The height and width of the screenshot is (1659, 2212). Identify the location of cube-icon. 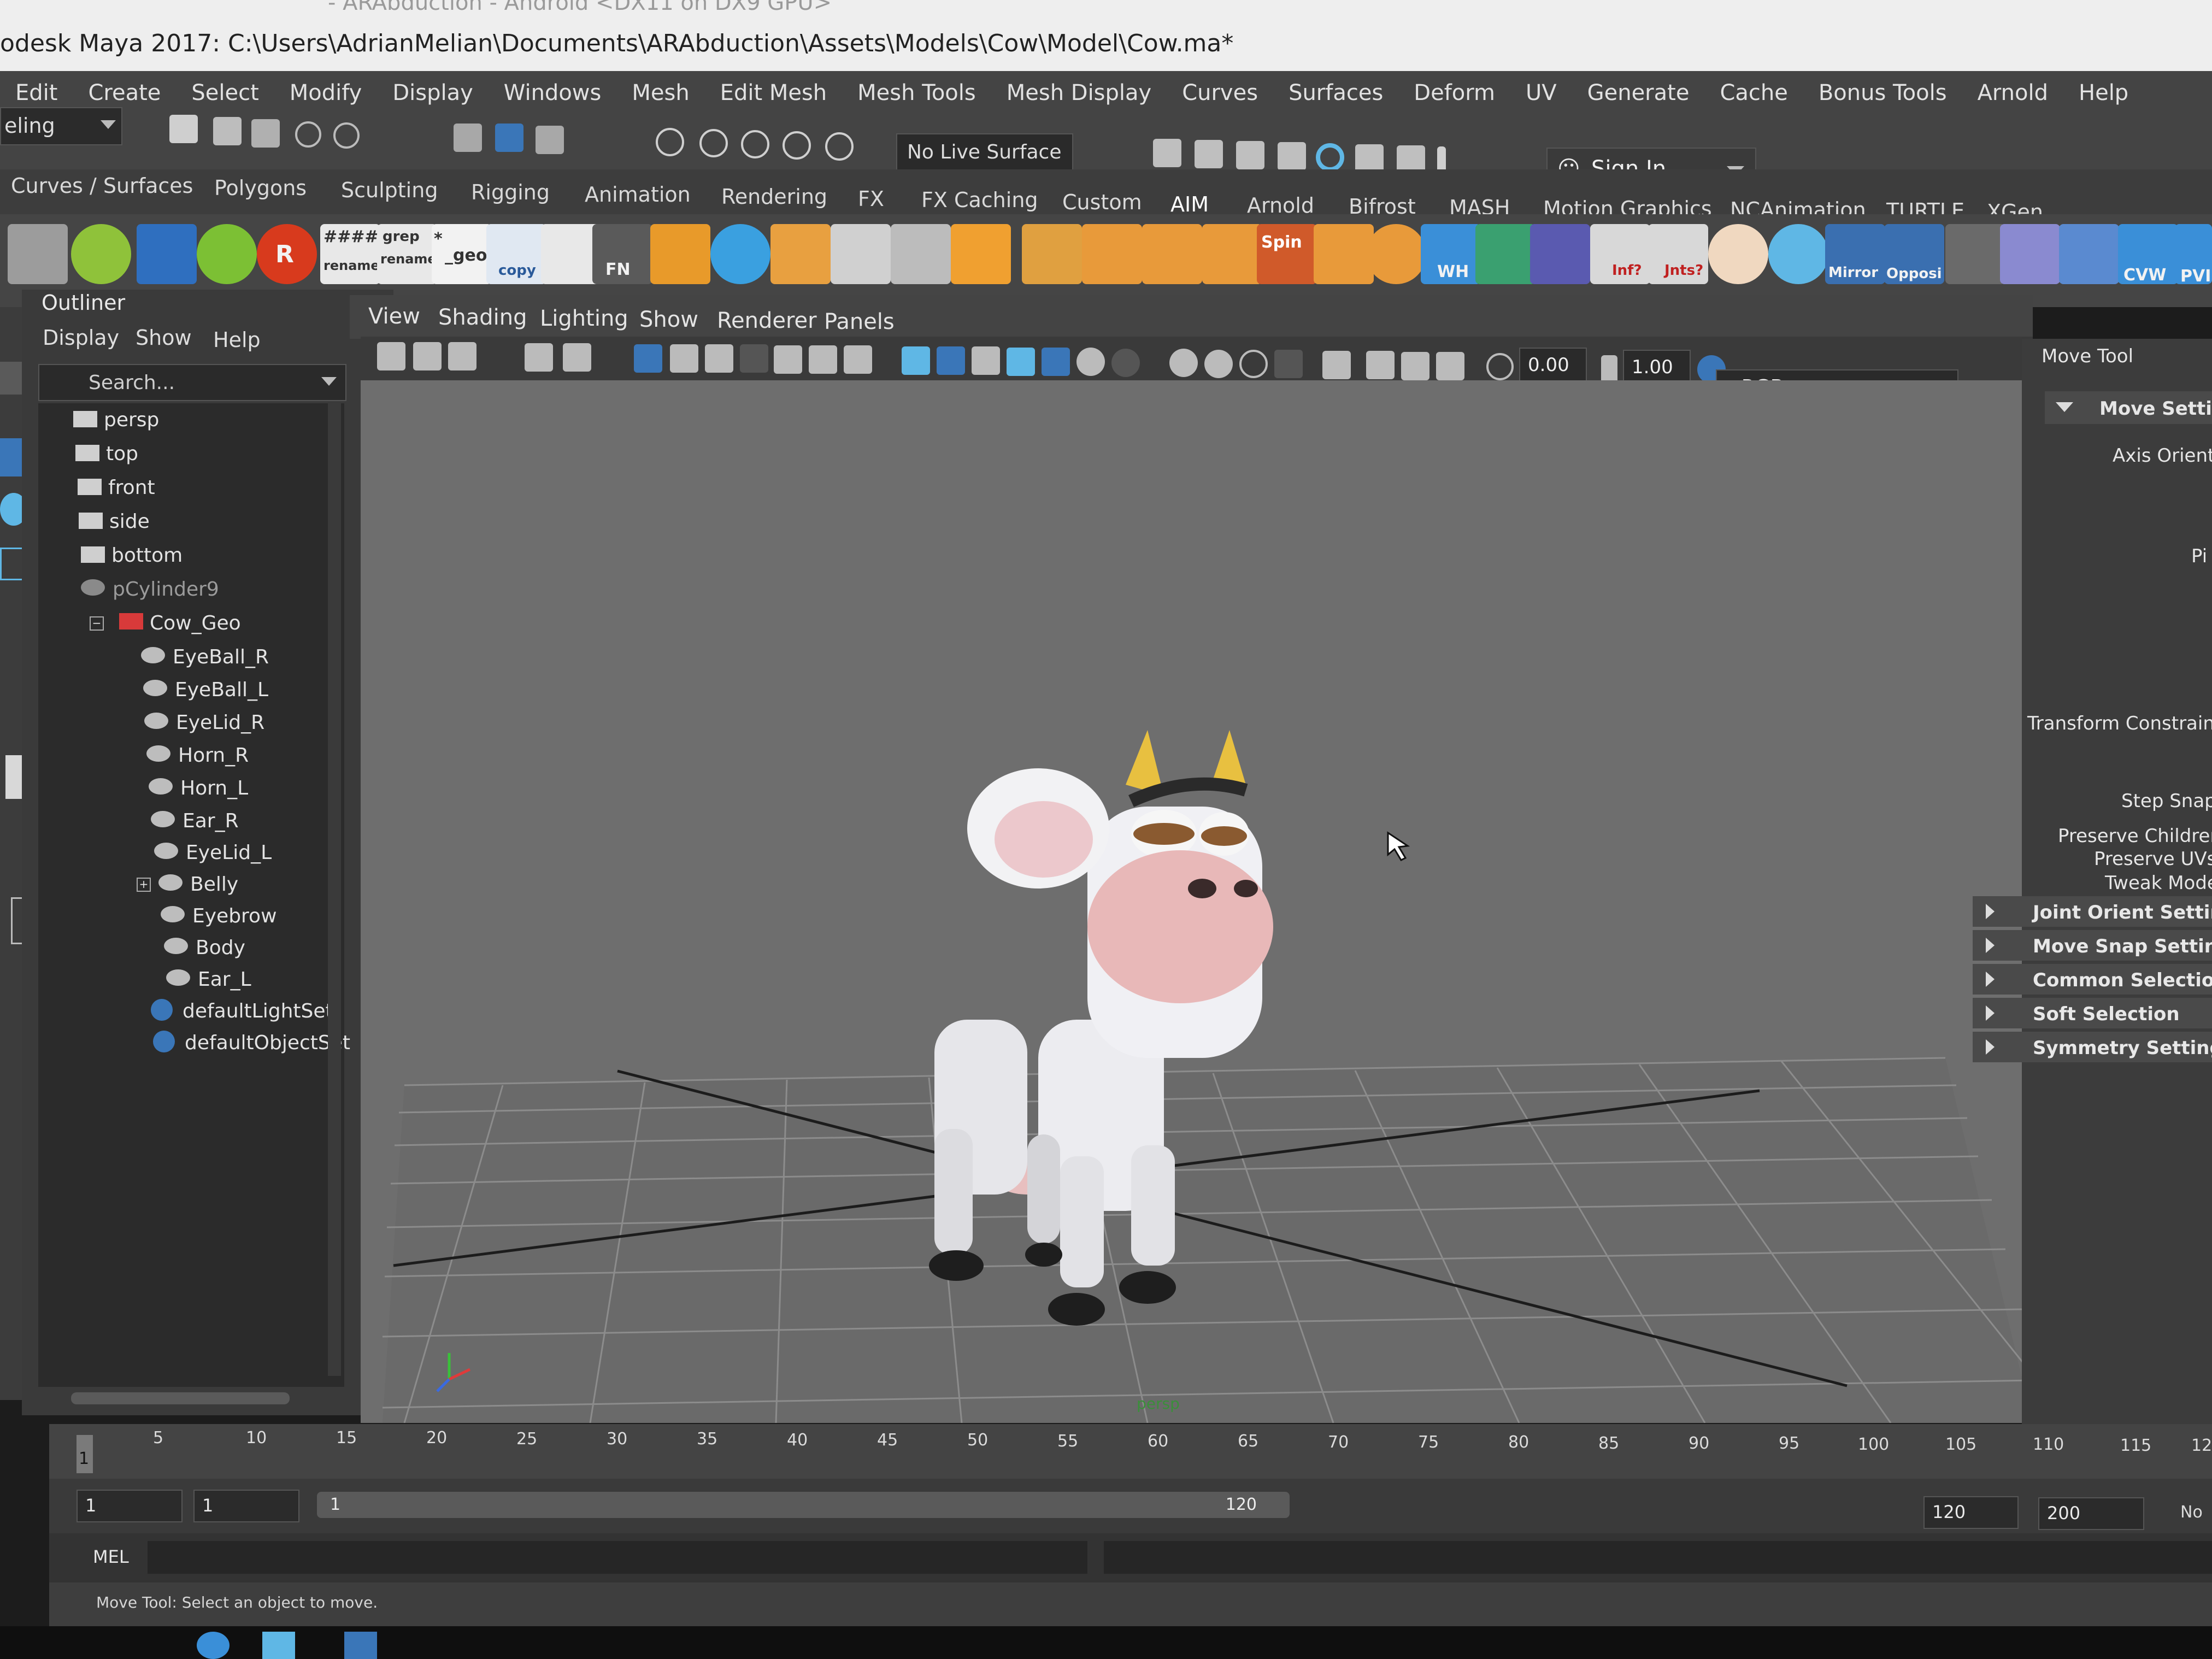
(981, 254).